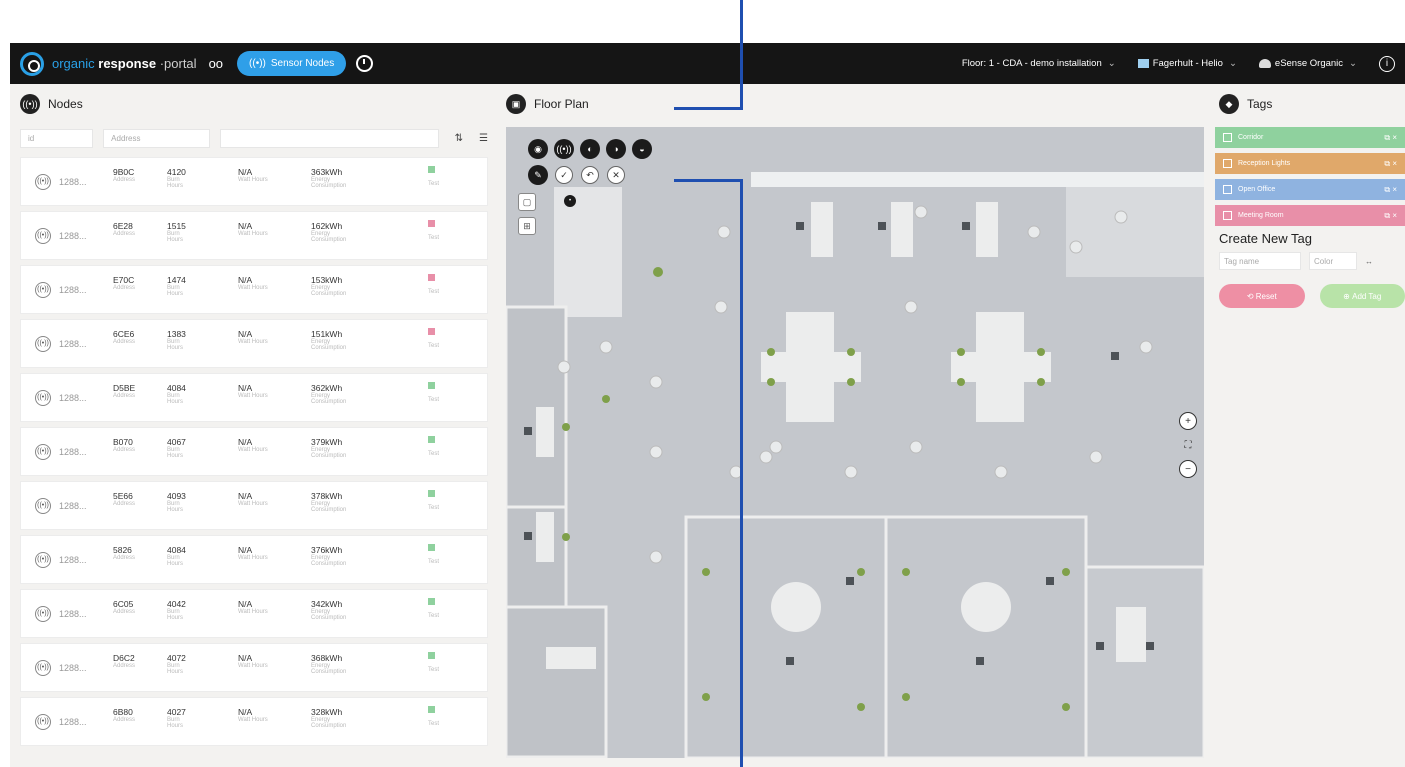 Image resolution: width=1405 pixels, height=767 pixels. I want to click on node-energy: 151kWh Energy Consumption, so click(329, 340).